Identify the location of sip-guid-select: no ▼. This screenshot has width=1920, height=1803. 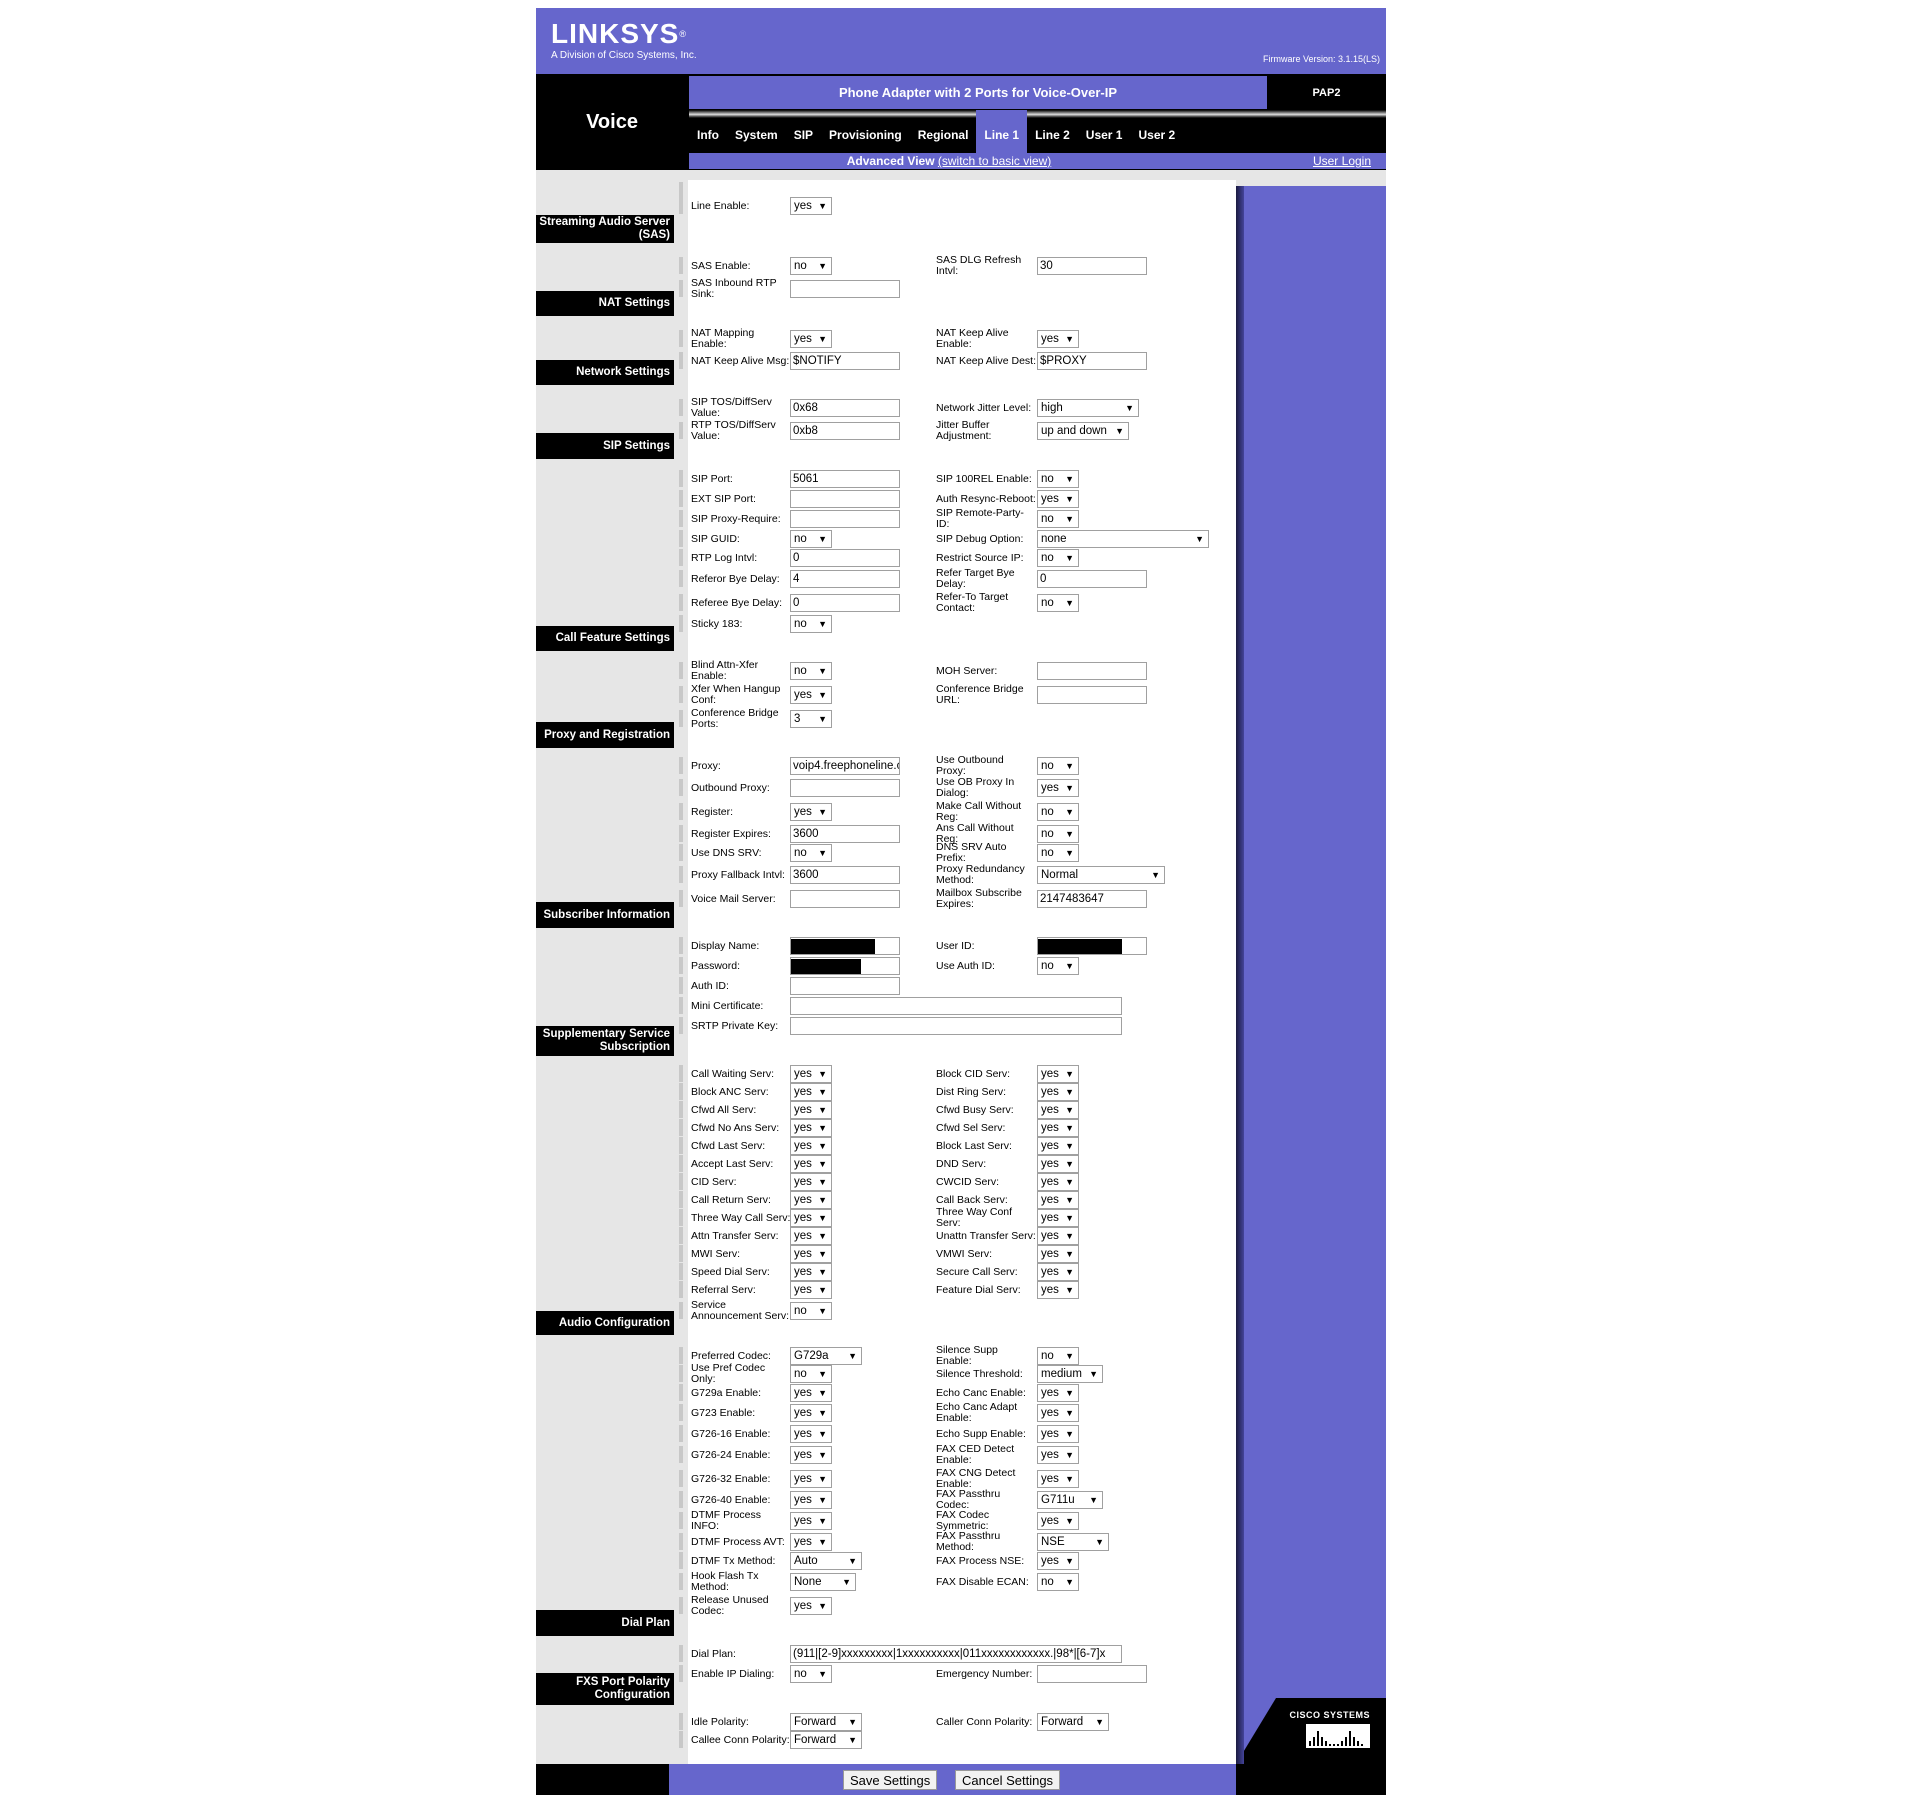
(811, 539).